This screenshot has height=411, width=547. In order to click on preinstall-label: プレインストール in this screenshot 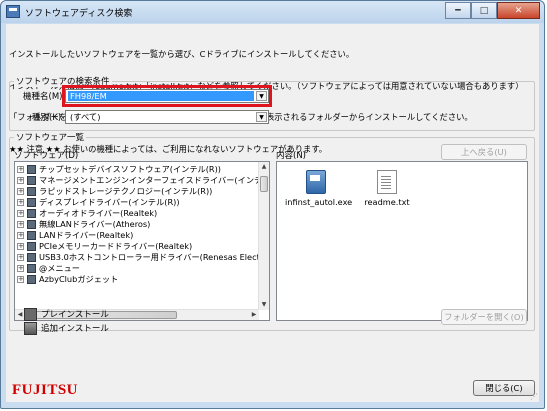, I will do `click(75, 315)`.